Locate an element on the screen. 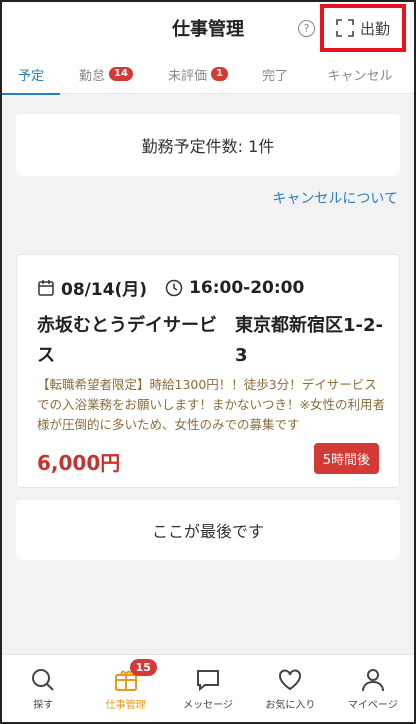 Image resolution: width=416 pixels, height=724 pixels. heart-icon is located at coordinates (290, 679).